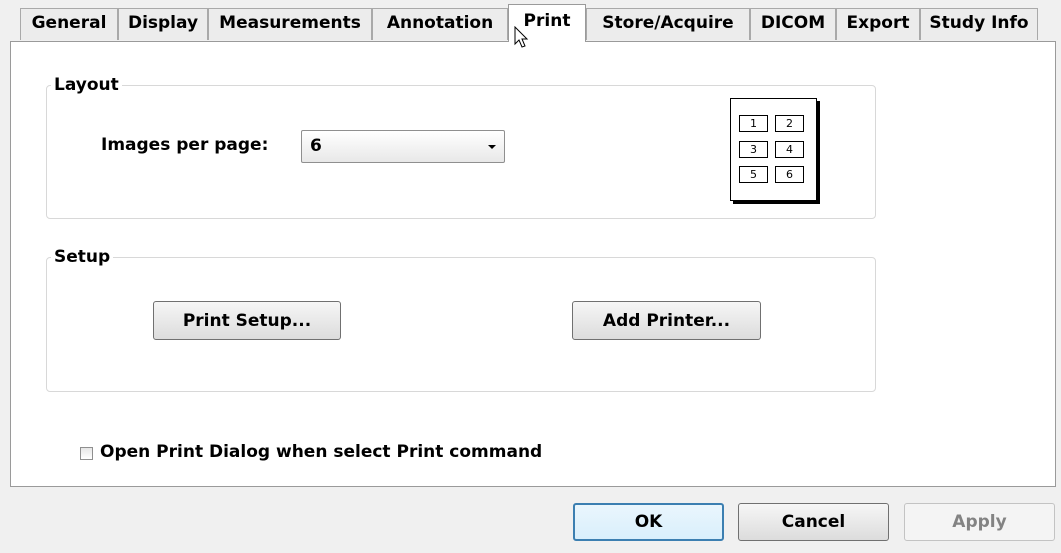 The width and height of the screenshot is (1061, 553). Describe the element at coordinates (521, 37) in the screenshot. I see `mouse-cursor-icon` at that location.